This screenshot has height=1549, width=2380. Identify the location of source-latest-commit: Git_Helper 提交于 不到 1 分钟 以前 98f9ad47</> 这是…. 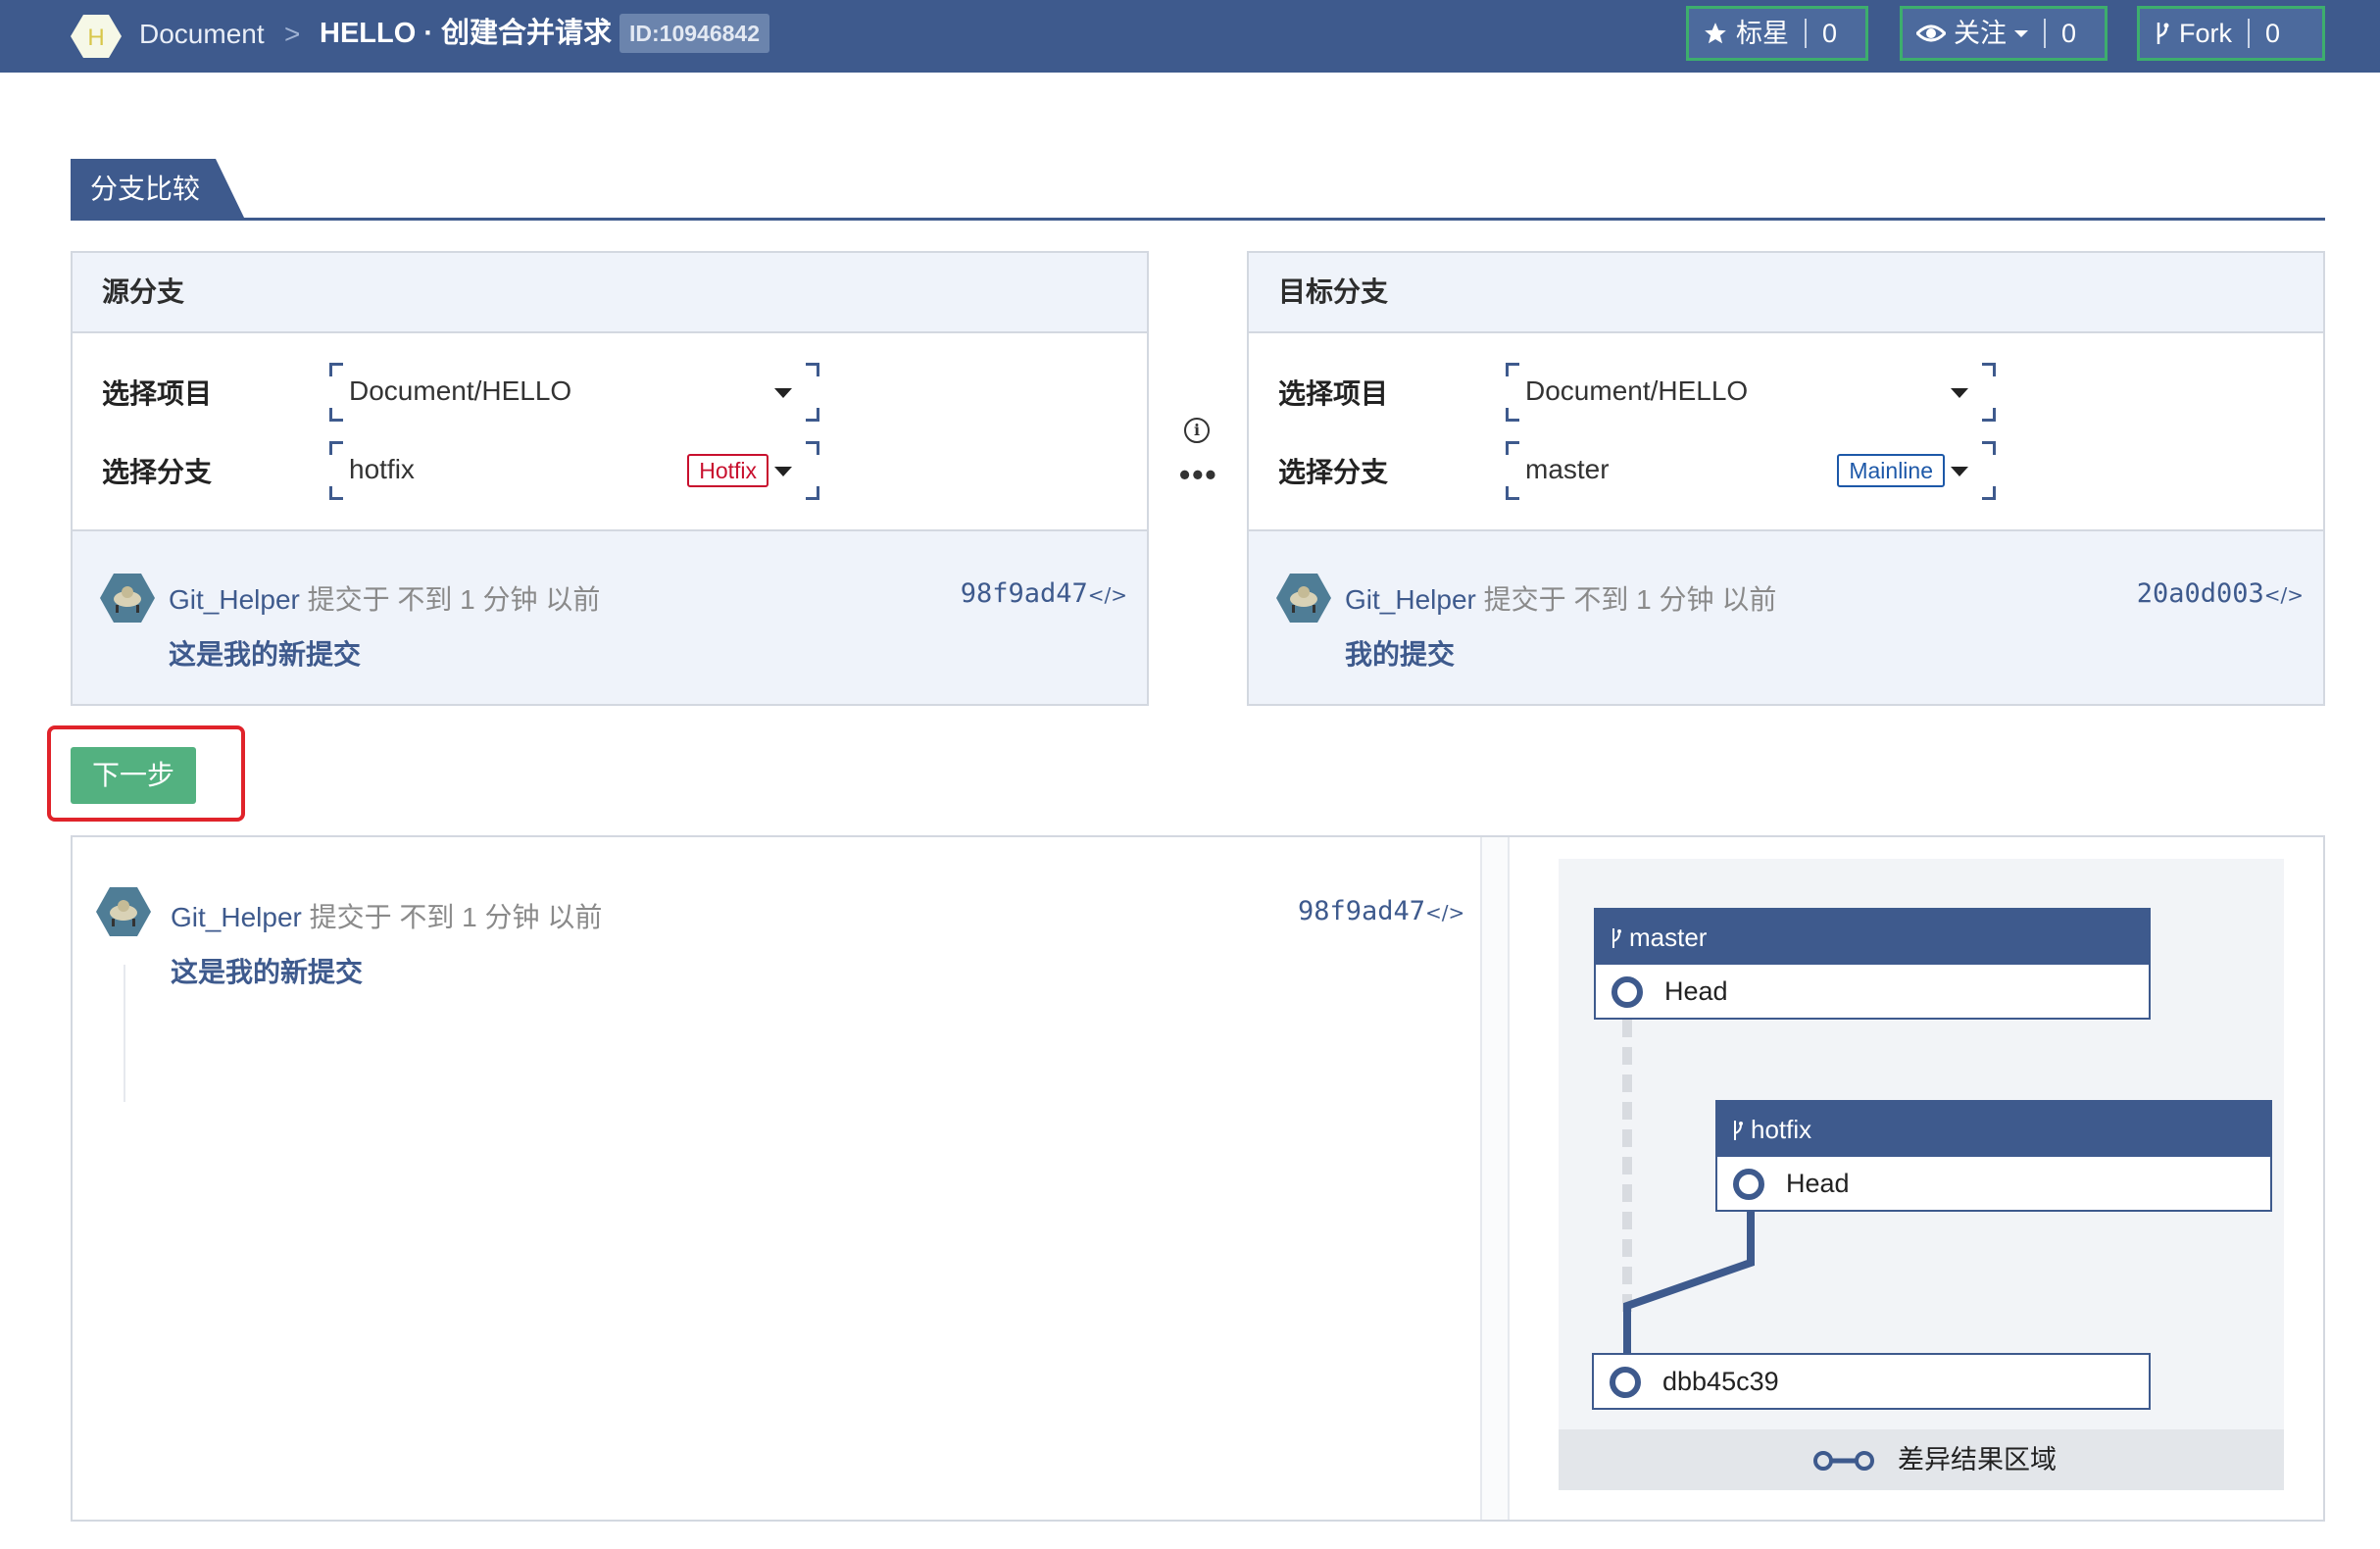
(610, 616).